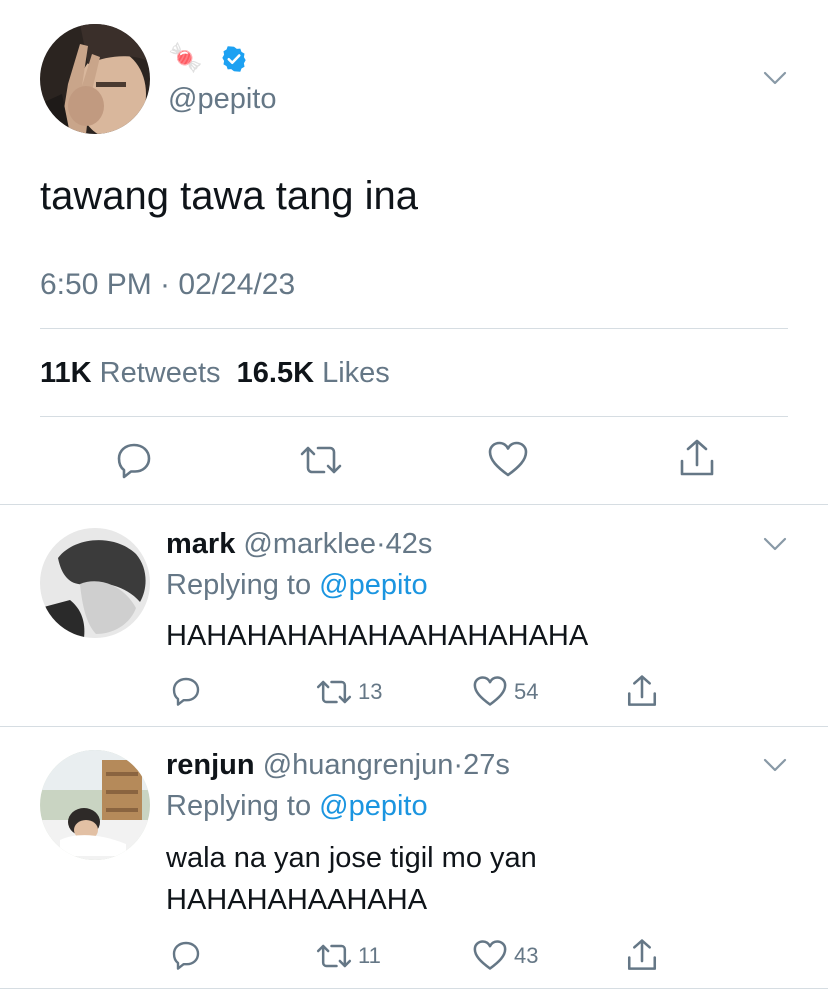 This screenshot has width=828, height=991. Describe the element at coordinates (167, 285) in the screenshot. I see `tweet-timestamp: 6:50 PM · 02/24/23` at that location.